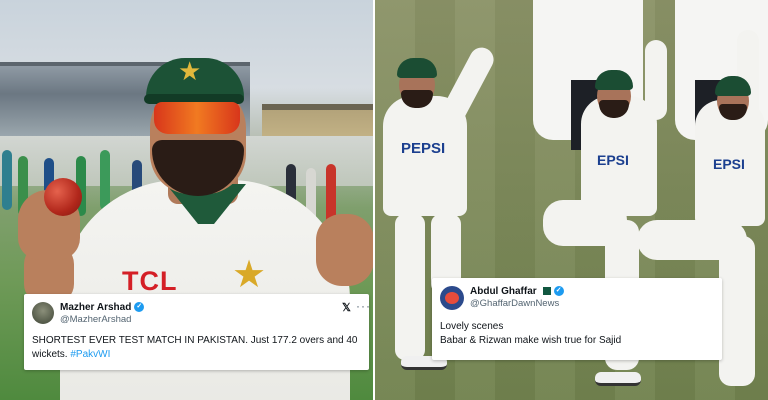 This screenshot has height=400, width=768. Describe the element at coordinates (96, 307) in the screenshot. I see `author-name-text: Mazher Arshad` at that location.